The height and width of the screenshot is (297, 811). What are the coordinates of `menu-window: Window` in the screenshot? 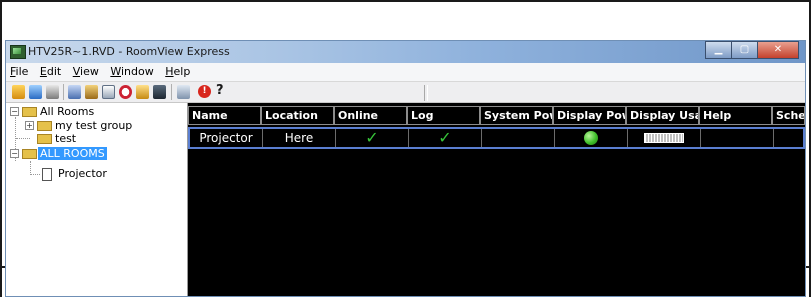 It's located at (131, 70).